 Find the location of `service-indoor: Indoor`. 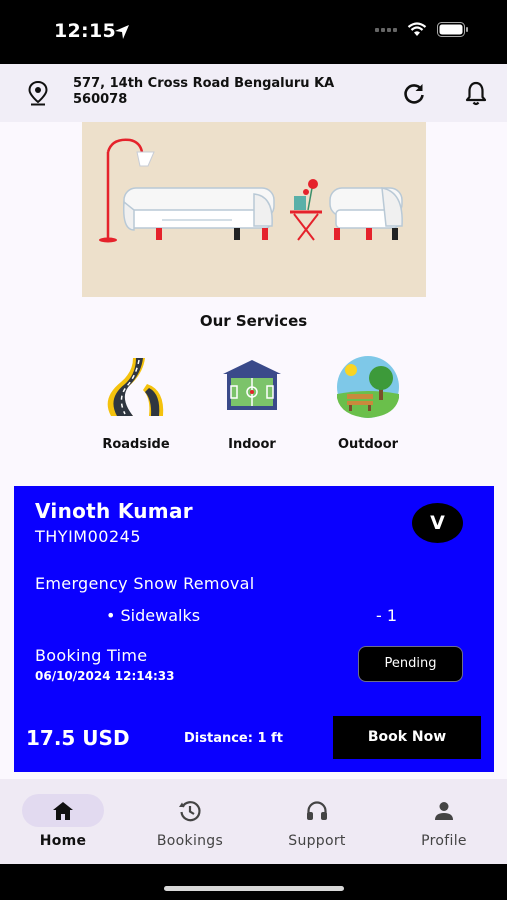

service-indoor: Indoor is located at coordinates (252, 403).